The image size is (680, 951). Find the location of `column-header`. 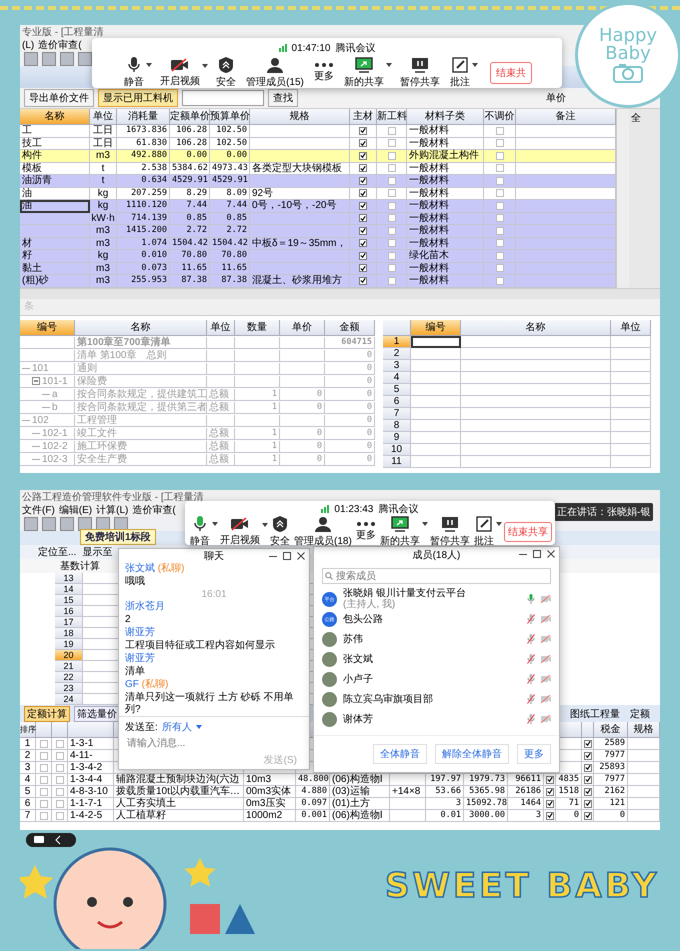

column-header is located at coordinates (44, 730).